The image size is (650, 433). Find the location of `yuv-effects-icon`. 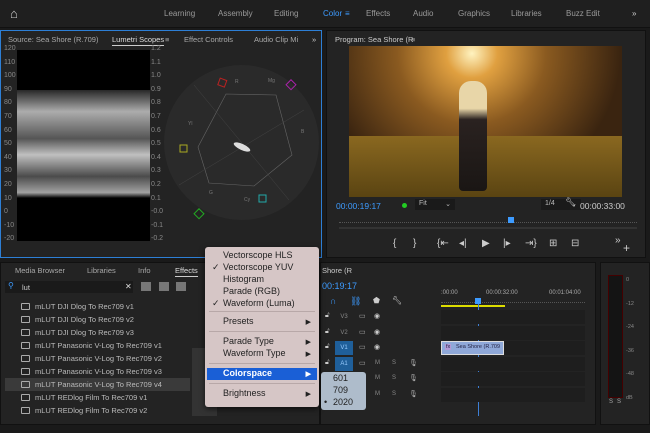

yuv-effects-icon is located at coordinates (181, 286).